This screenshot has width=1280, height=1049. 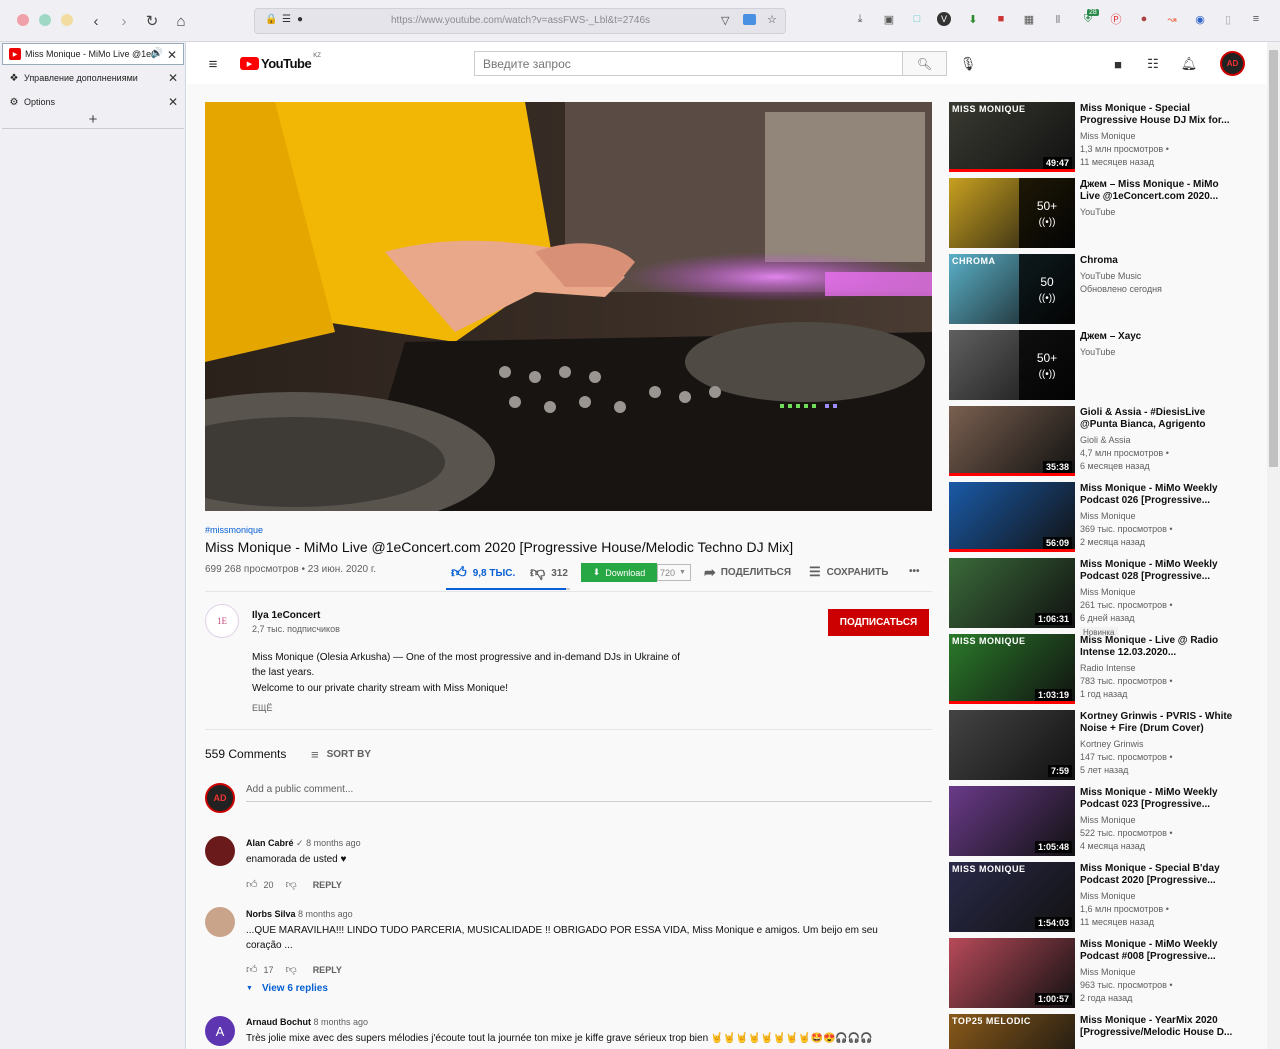 I want to click on video-thumbnail: 56:09, so click(x=1012, y=517).